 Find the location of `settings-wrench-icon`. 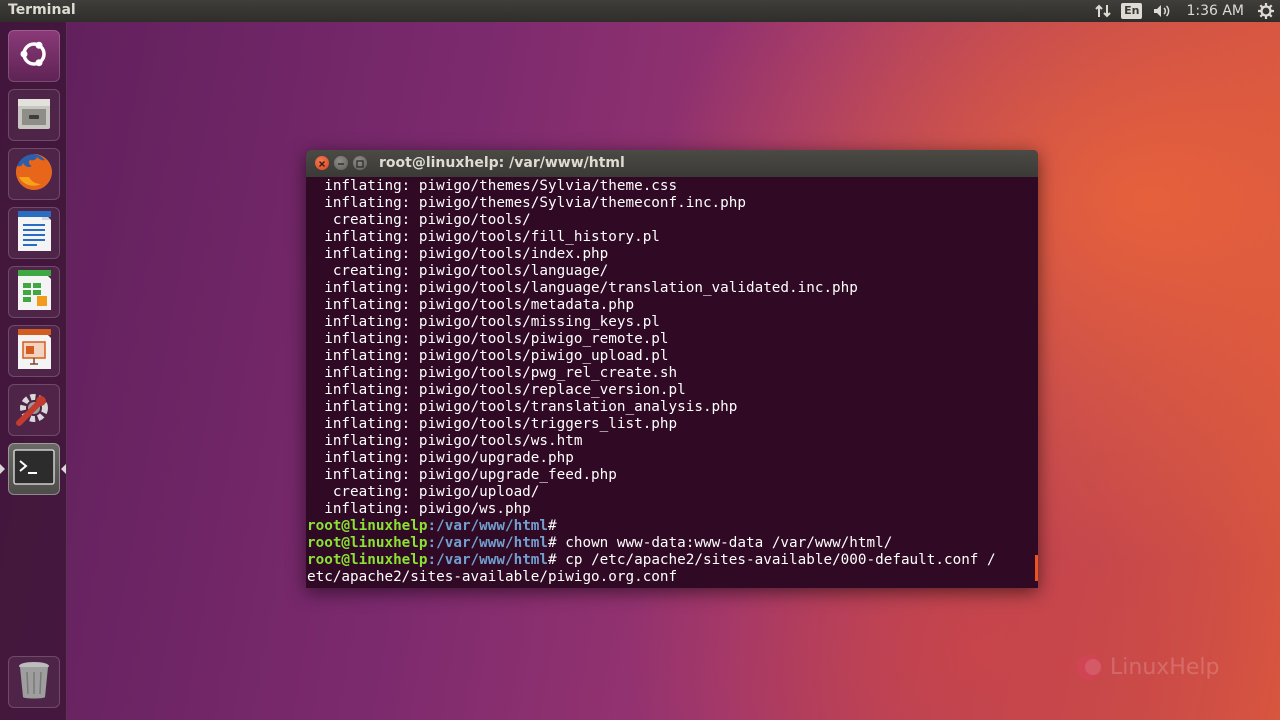

settings-wrench-icon is located at coordinates (34, 410).